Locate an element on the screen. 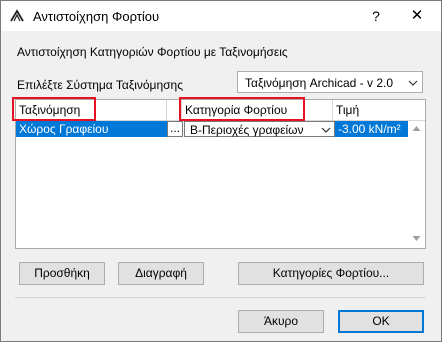 The image size is (442, 342). delete-button: Διαγραφή is located at coordinates (161, 273).